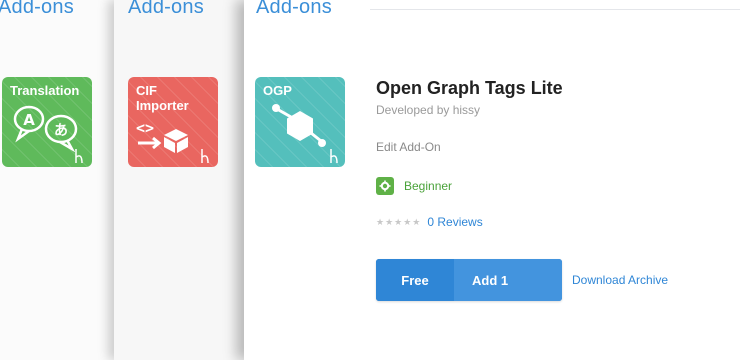 This screenshot has width=740, height=360. I want to click on speech-bubbles-icon: A あ, so click(48, 134).